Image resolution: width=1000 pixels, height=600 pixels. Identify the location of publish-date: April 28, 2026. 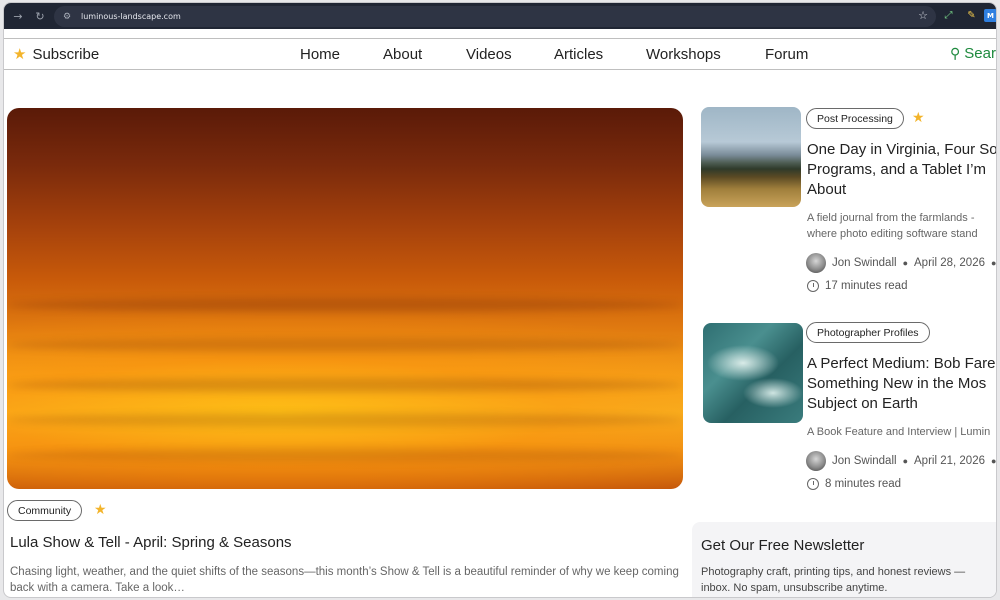
(949, 263).